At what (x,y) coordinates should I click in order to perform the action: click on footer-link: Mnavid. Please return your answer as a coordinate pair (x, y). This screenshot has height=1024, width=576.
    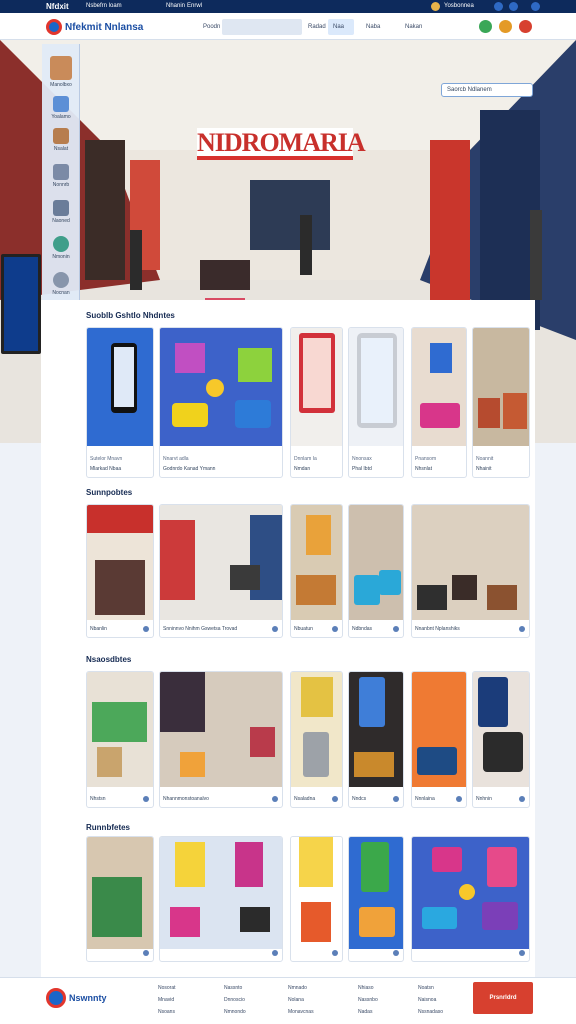
    Looking at the image, I should click on (167, 1000).